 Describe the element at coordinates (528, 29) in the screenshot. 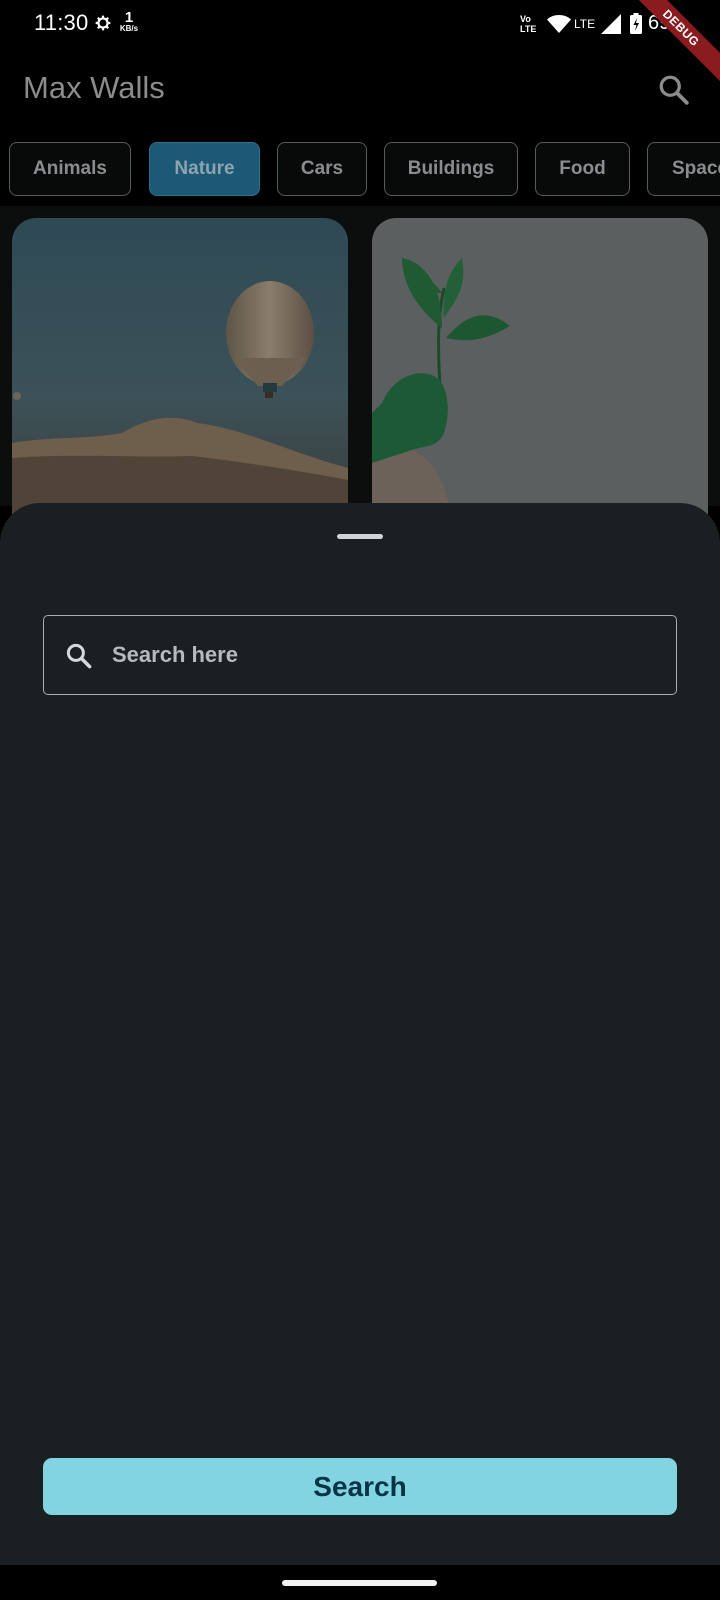

I see `volte-line2: LTE` at that location.